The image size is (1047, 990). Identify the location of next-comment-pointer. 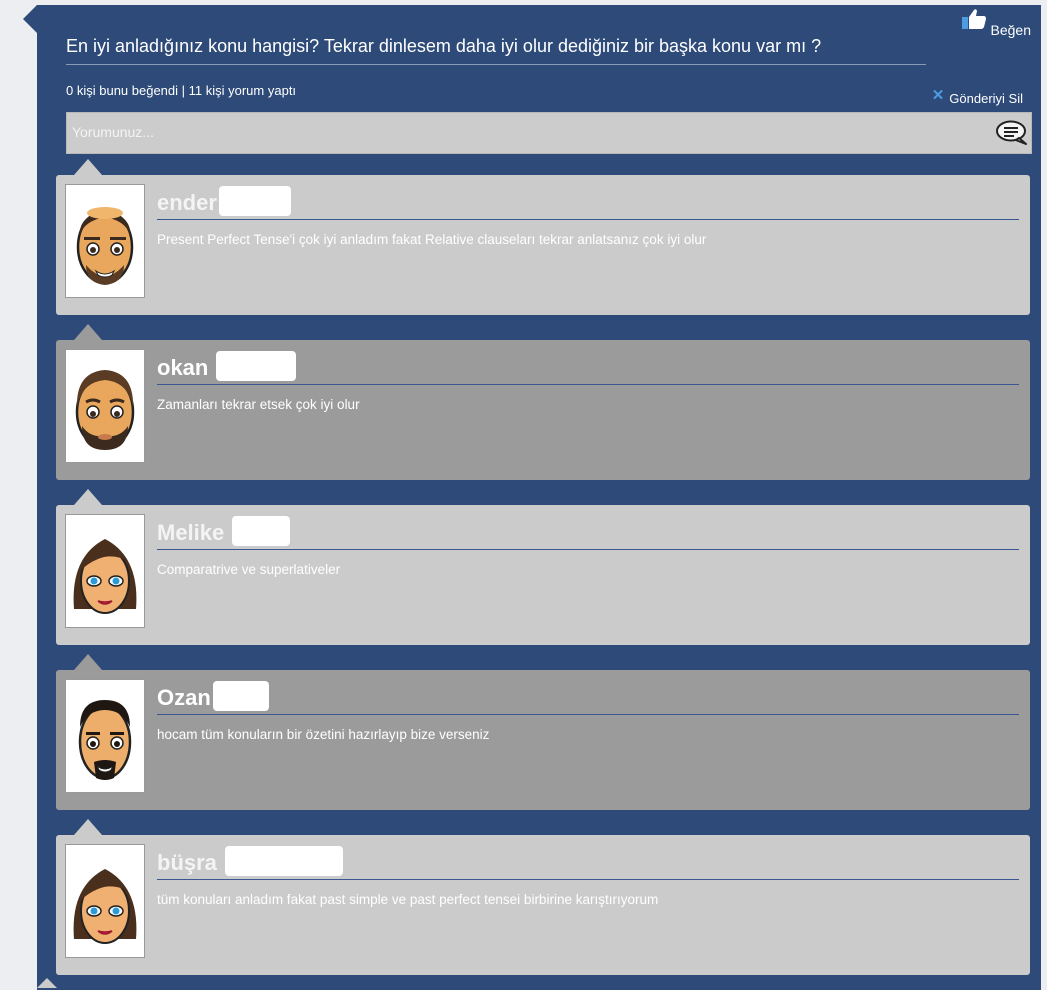
(47, 983).